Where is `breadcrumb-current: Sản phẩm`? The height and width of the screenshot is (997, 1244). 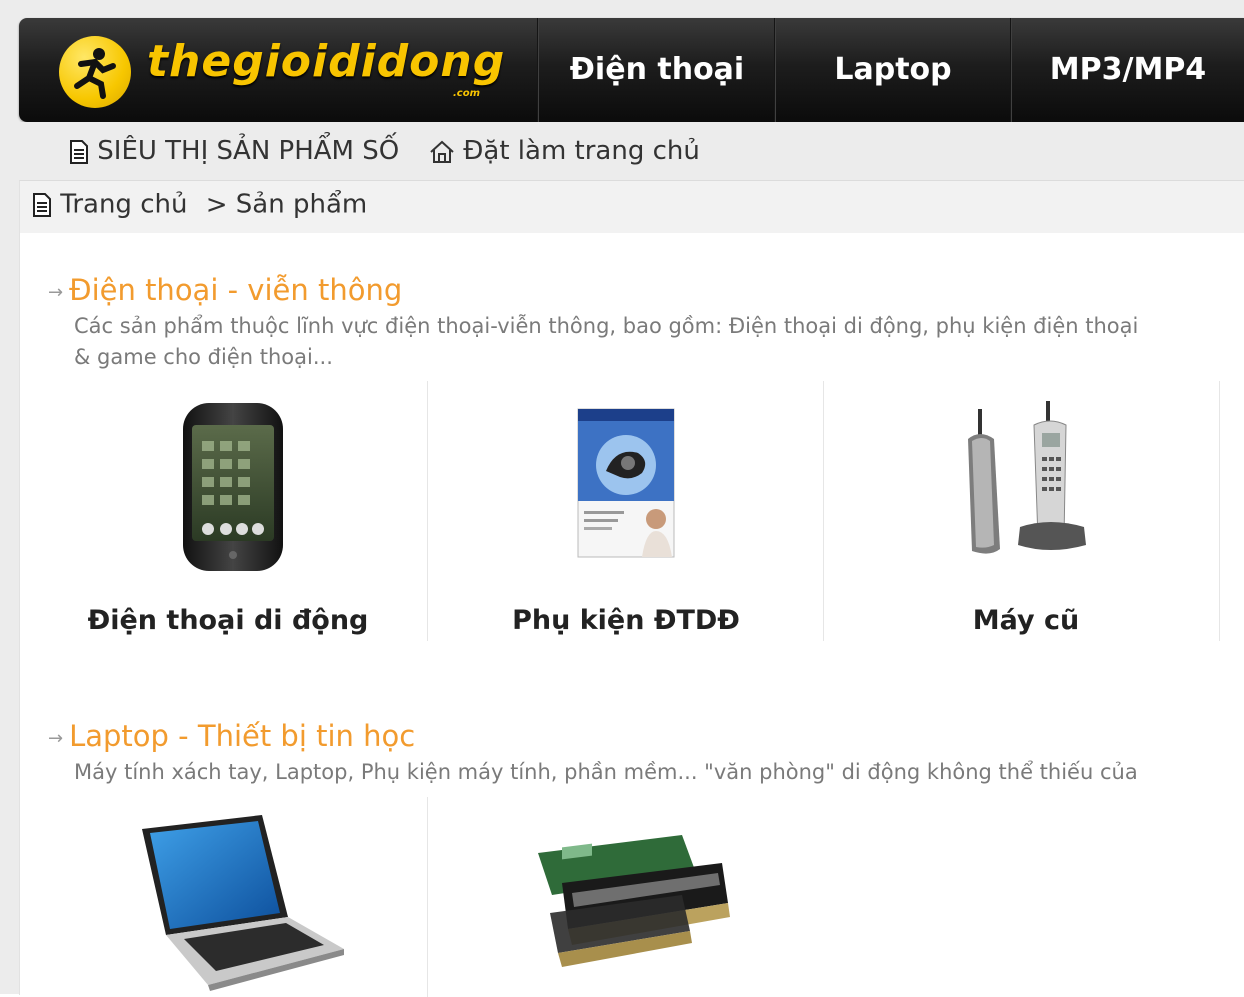
breadcrumb-current: Sản phẩm is located at coordinates (301, 204).